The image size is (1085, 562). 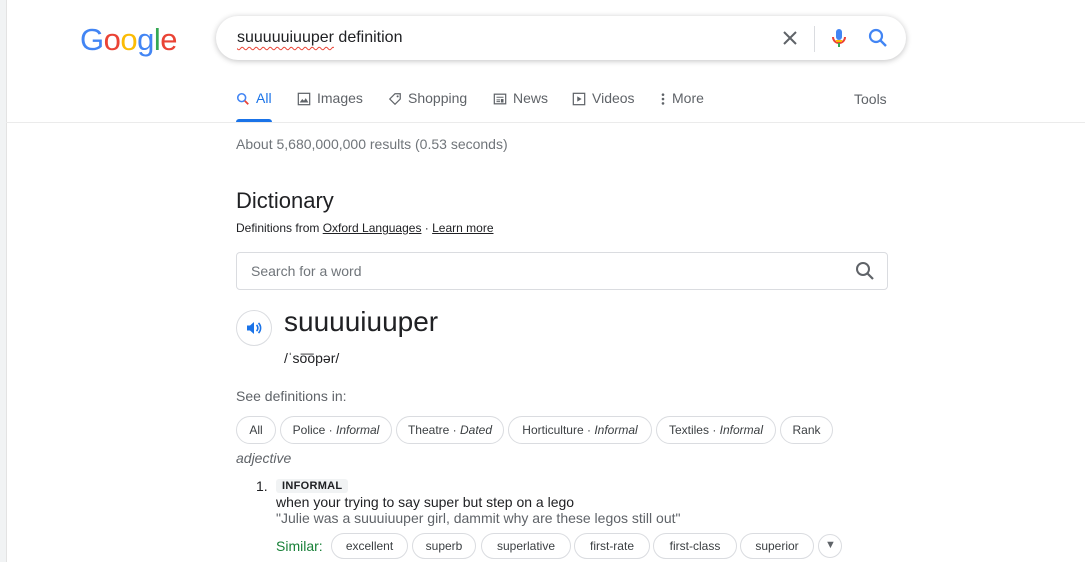 What do you see at coordinates (309, 430) in the screenshot?
I see `chip-label: Police` at bounding box center [309, 430].